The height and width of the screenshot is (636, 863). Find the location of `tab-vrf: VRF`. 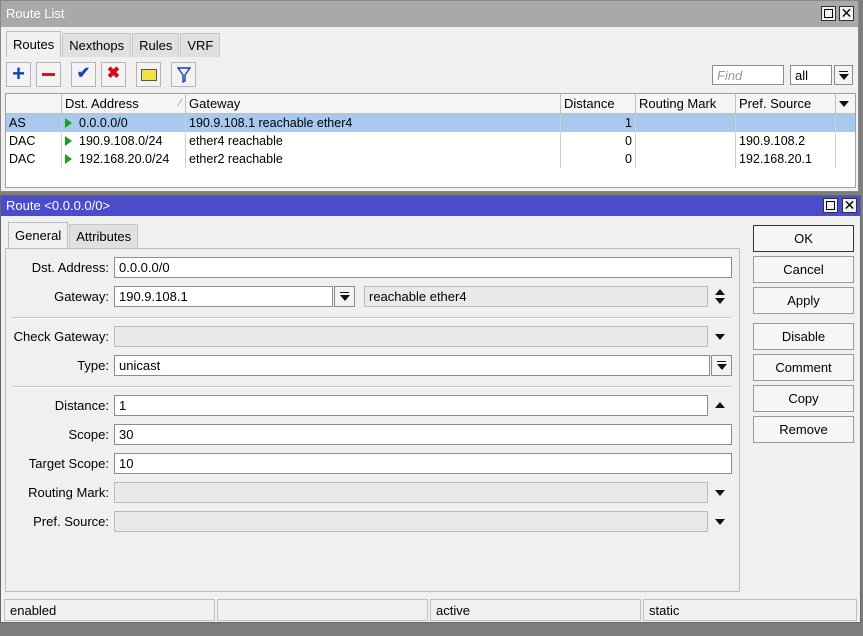

tab-vrf: VRF is located at coordinates (200, 45).